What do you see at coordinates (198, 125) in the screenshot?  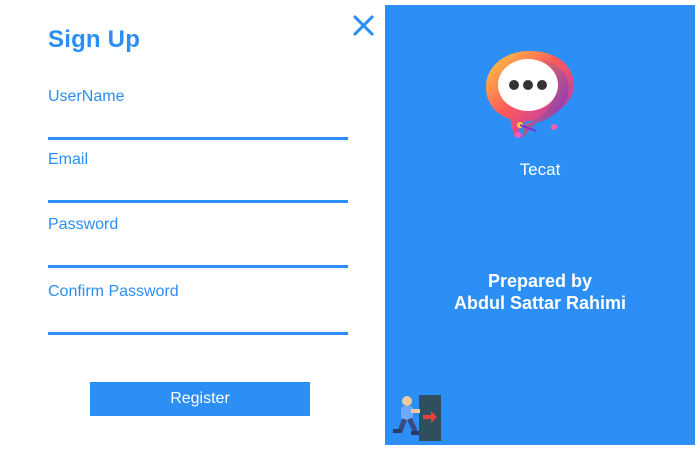 I see `username-input` at bounding box center [198, 125].